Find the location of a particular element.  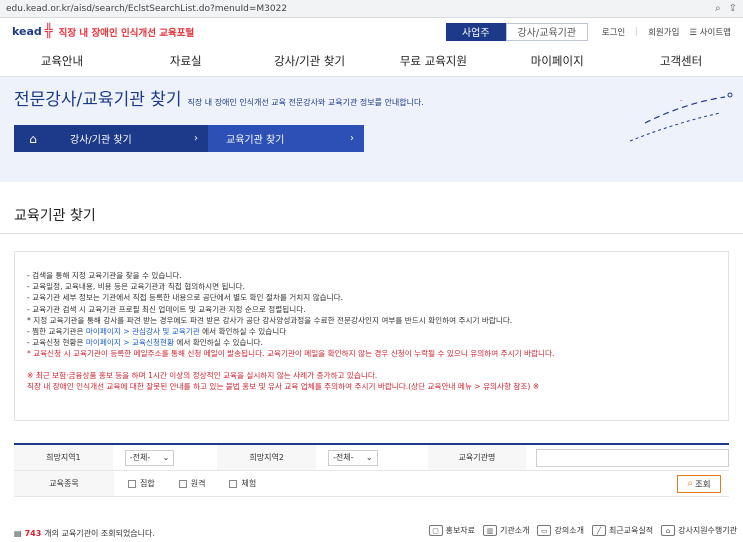

search-button: ⌕ 조회 is located at coordinates (699, 483).